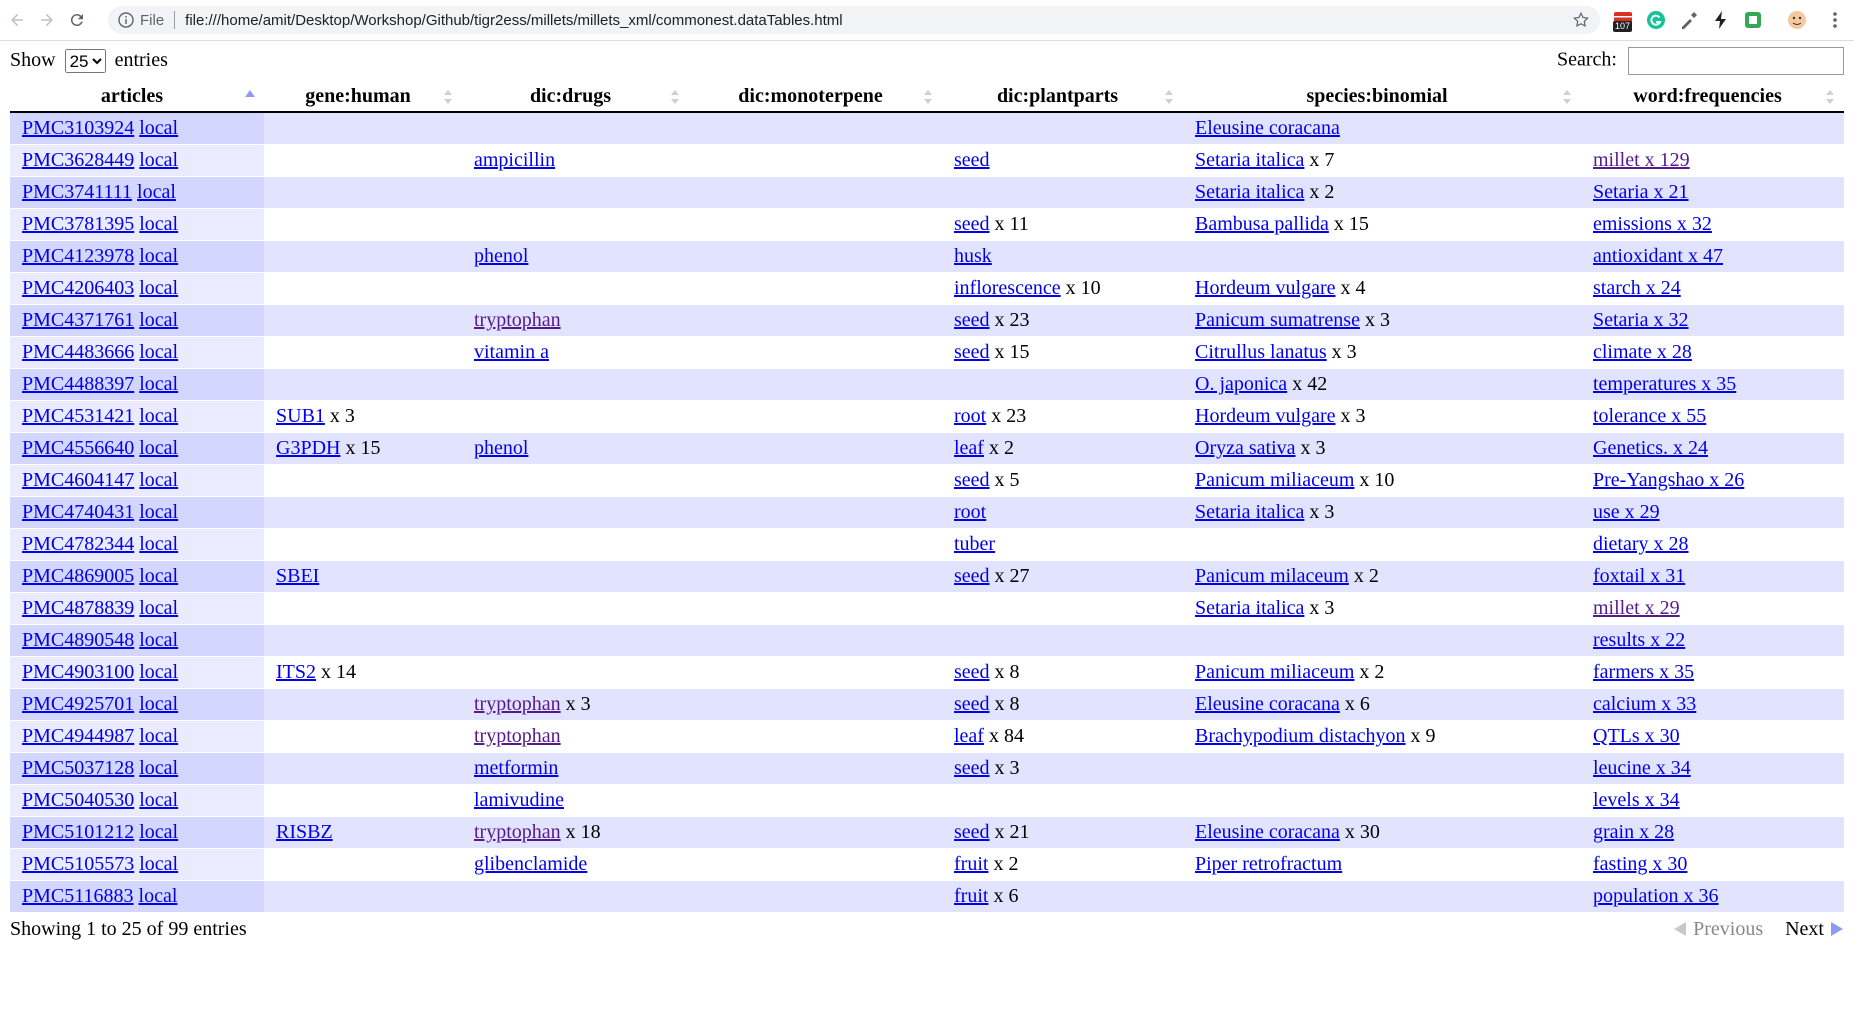  Describe the element at coordinates (78, 224) in the screenshot. I see `pmc-link: PMC3781395` at that location.